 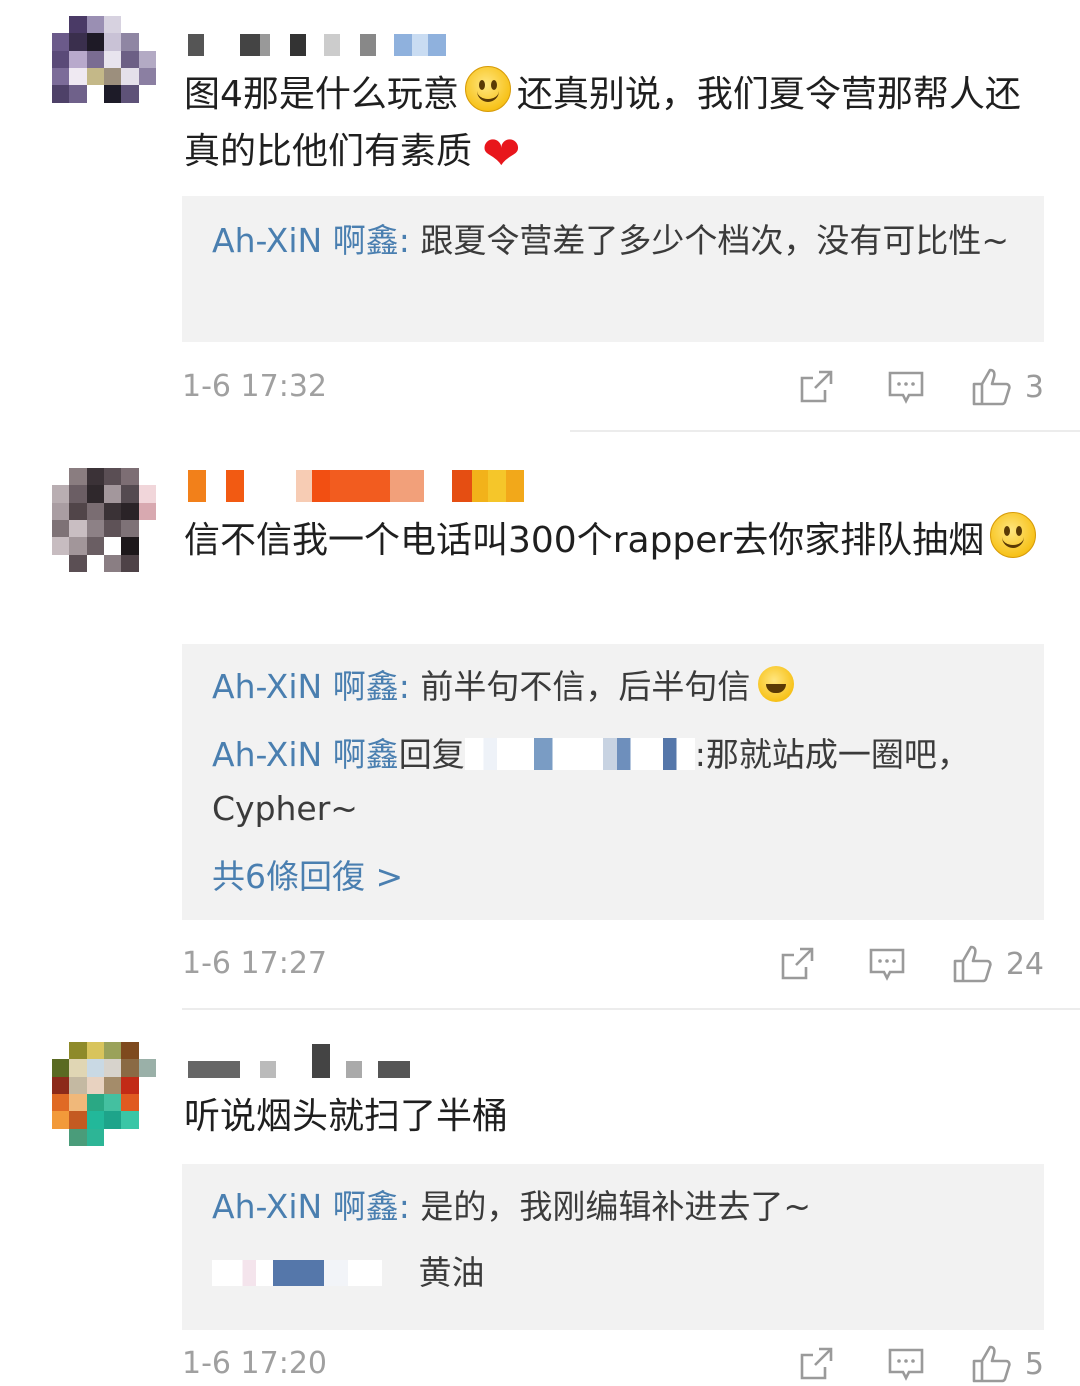 What do you see at coordinates (911, 964) in the screenshot?
I see `action-bar: 24` at bounding box center [911, 964].